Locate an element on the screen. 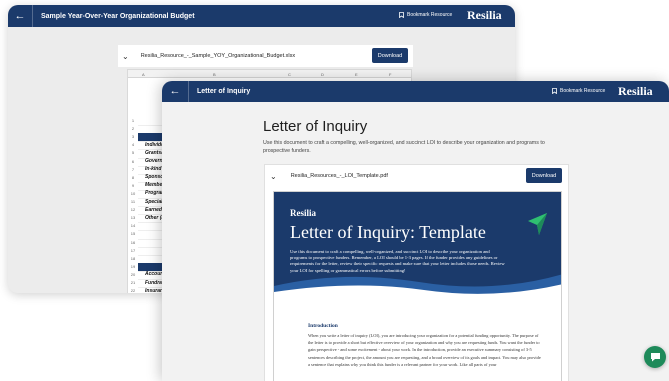 The height and width of the screenshot is (381, 669). column-header: C is located at coordinates (289, 74).